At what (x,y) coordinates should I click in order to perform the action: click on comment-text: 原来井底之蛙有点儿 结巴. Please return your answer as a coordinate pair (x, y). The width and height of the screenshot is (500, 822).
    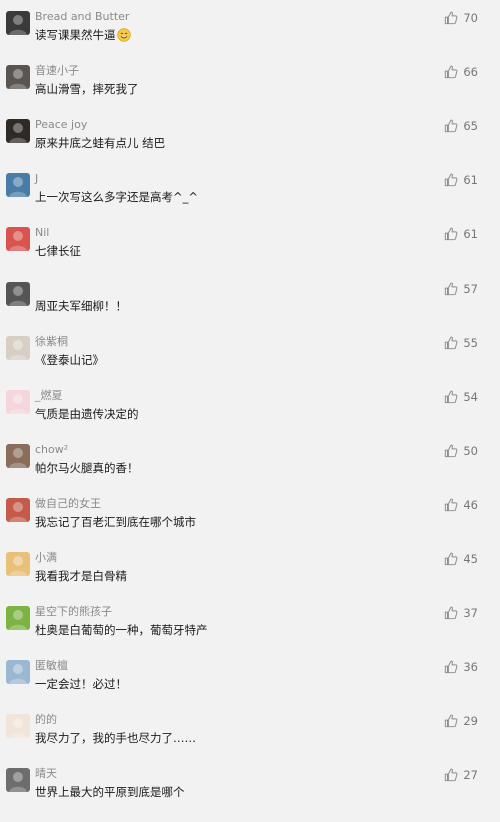
    Looking at the image, I should click on (100, 143).